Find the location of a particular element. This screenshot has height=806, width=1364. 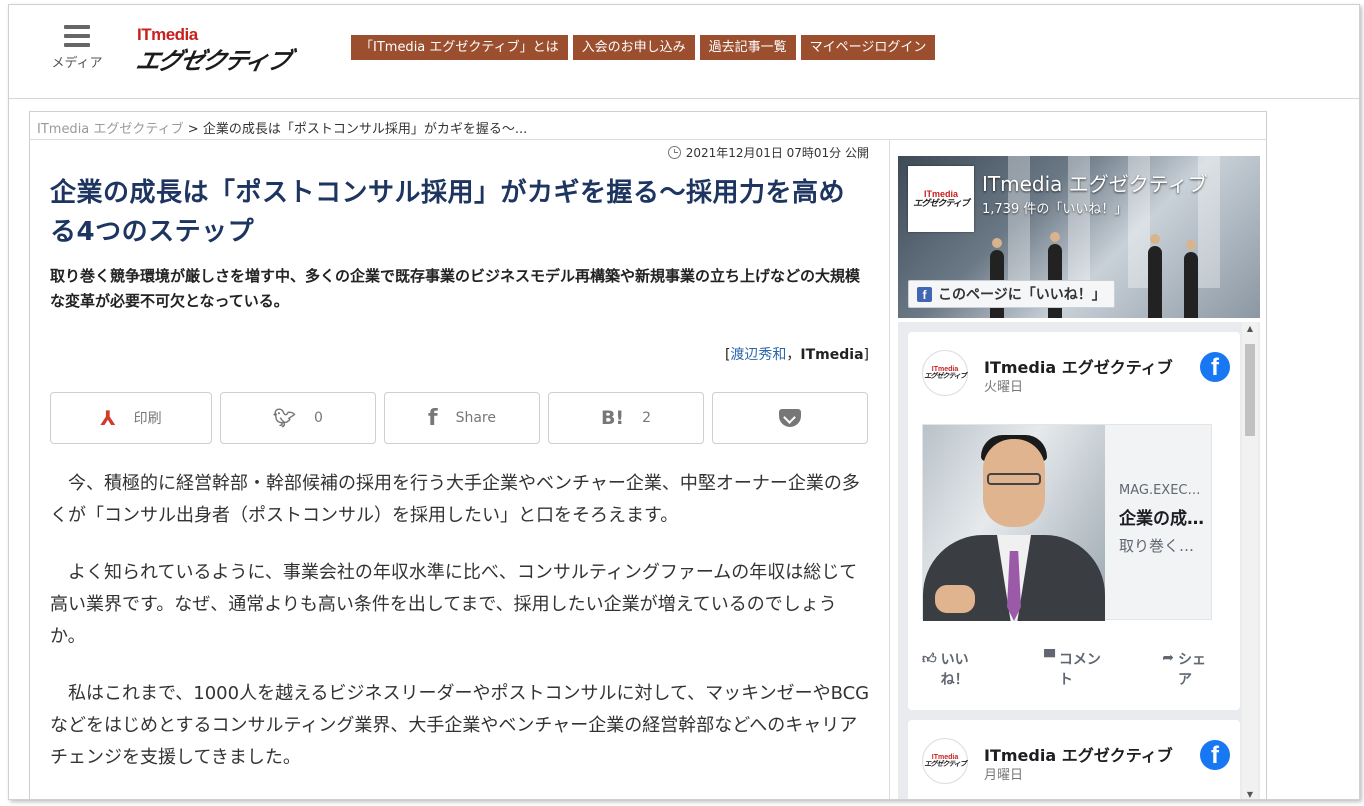

facebook-like-count: 1,739 件の「いいね！」 is located at coordinates (1055, 209).